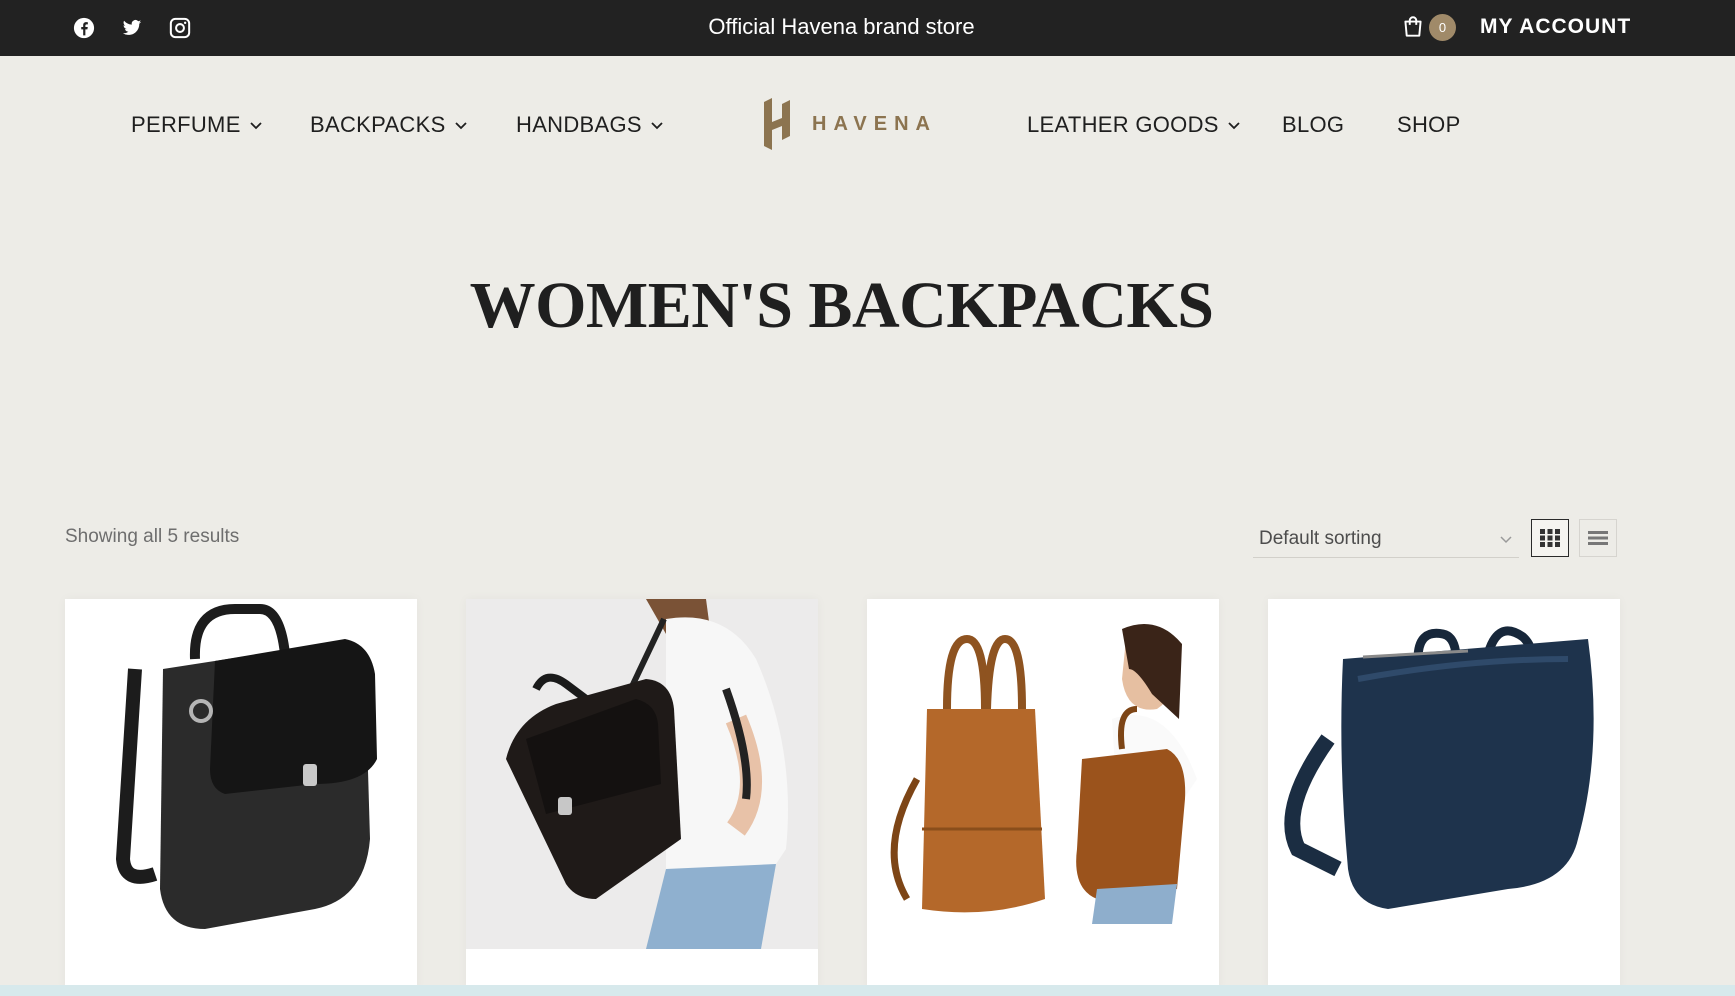 This screenshot has height=996, width=1735. I want to click on list-view-icon, so click(1598, 538).